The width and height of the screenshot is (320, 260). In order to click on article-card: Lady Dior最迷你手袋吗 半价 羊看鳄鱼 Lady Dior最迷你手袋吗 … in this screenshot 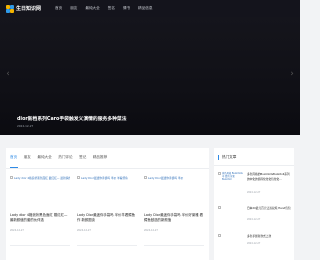, I will do `click(107, 204)`.